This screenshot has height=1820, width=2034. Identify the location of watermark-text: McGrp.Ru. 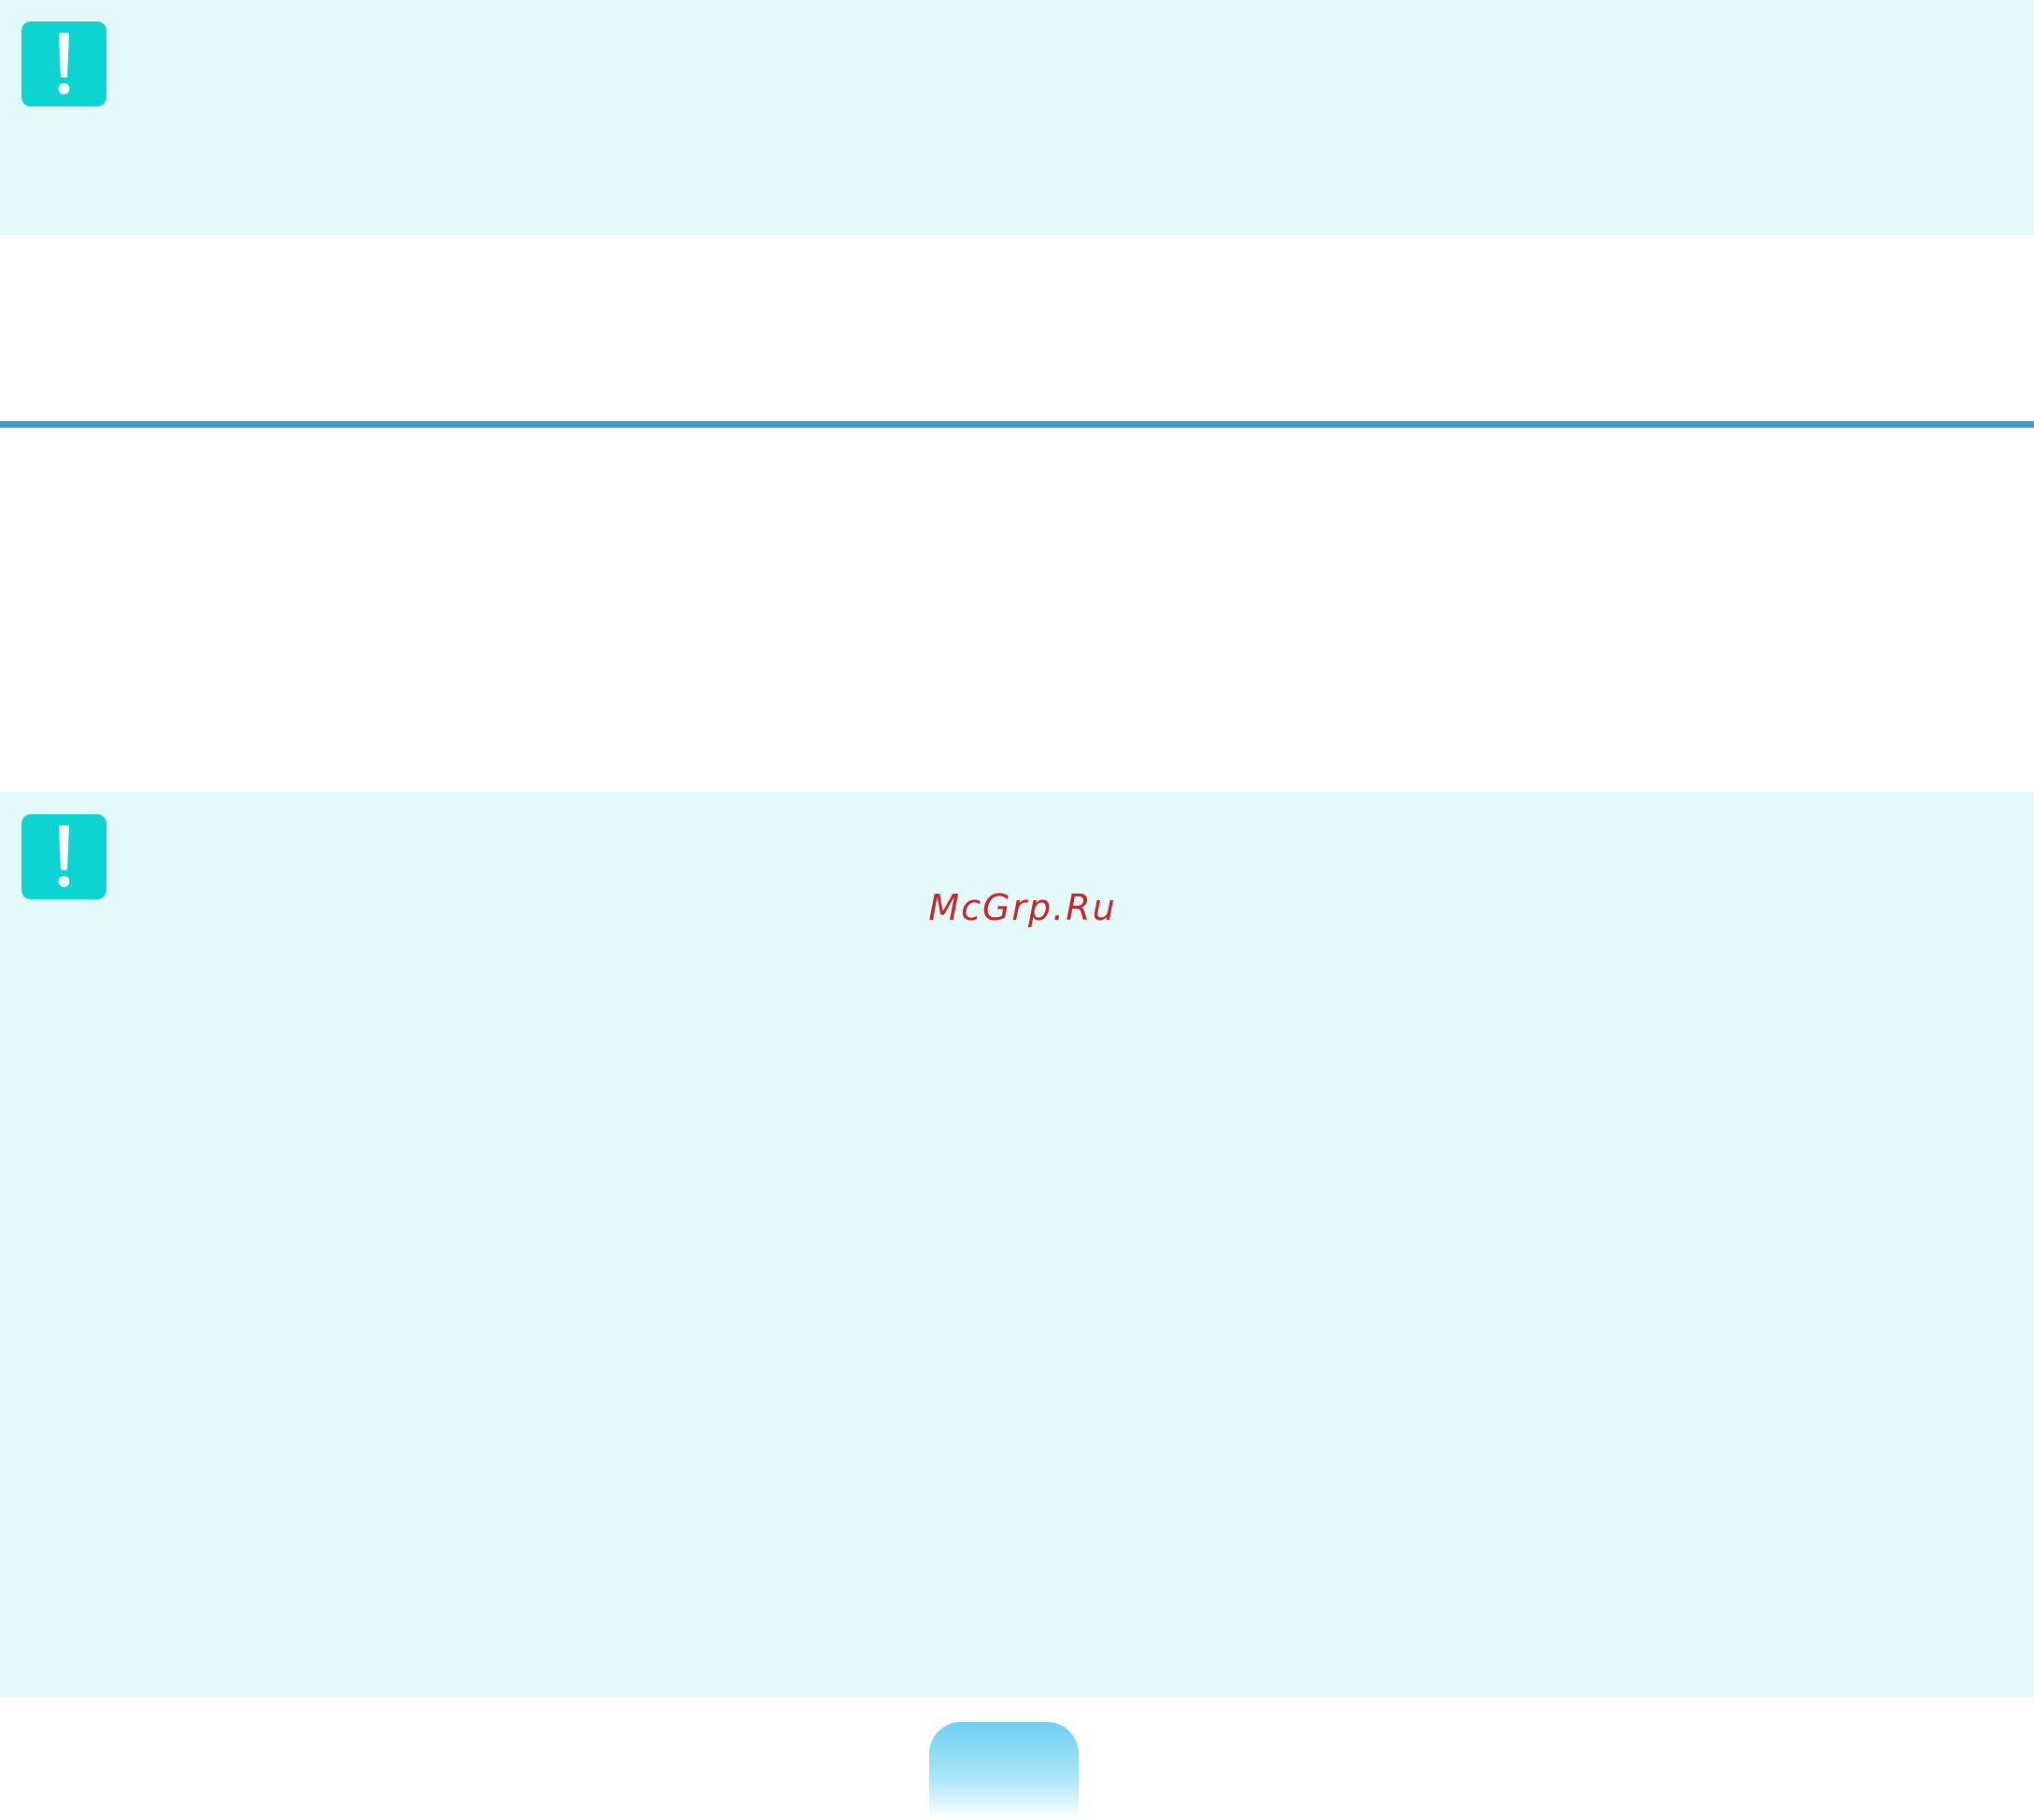
(1023, 907).